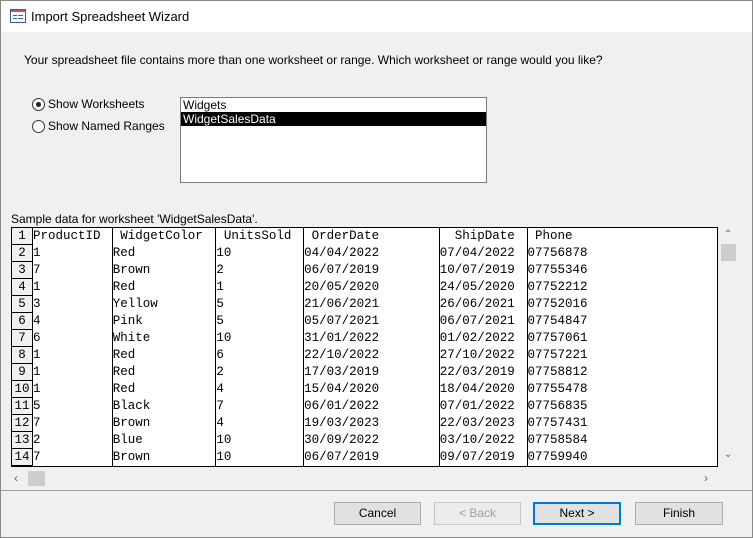 The height and width of the screenshot is (538, 753). What do you see at coordinates (484, 304) in the screenshot?
I see `table-cell: 26/06/2021` at bounding box center [484, 304].